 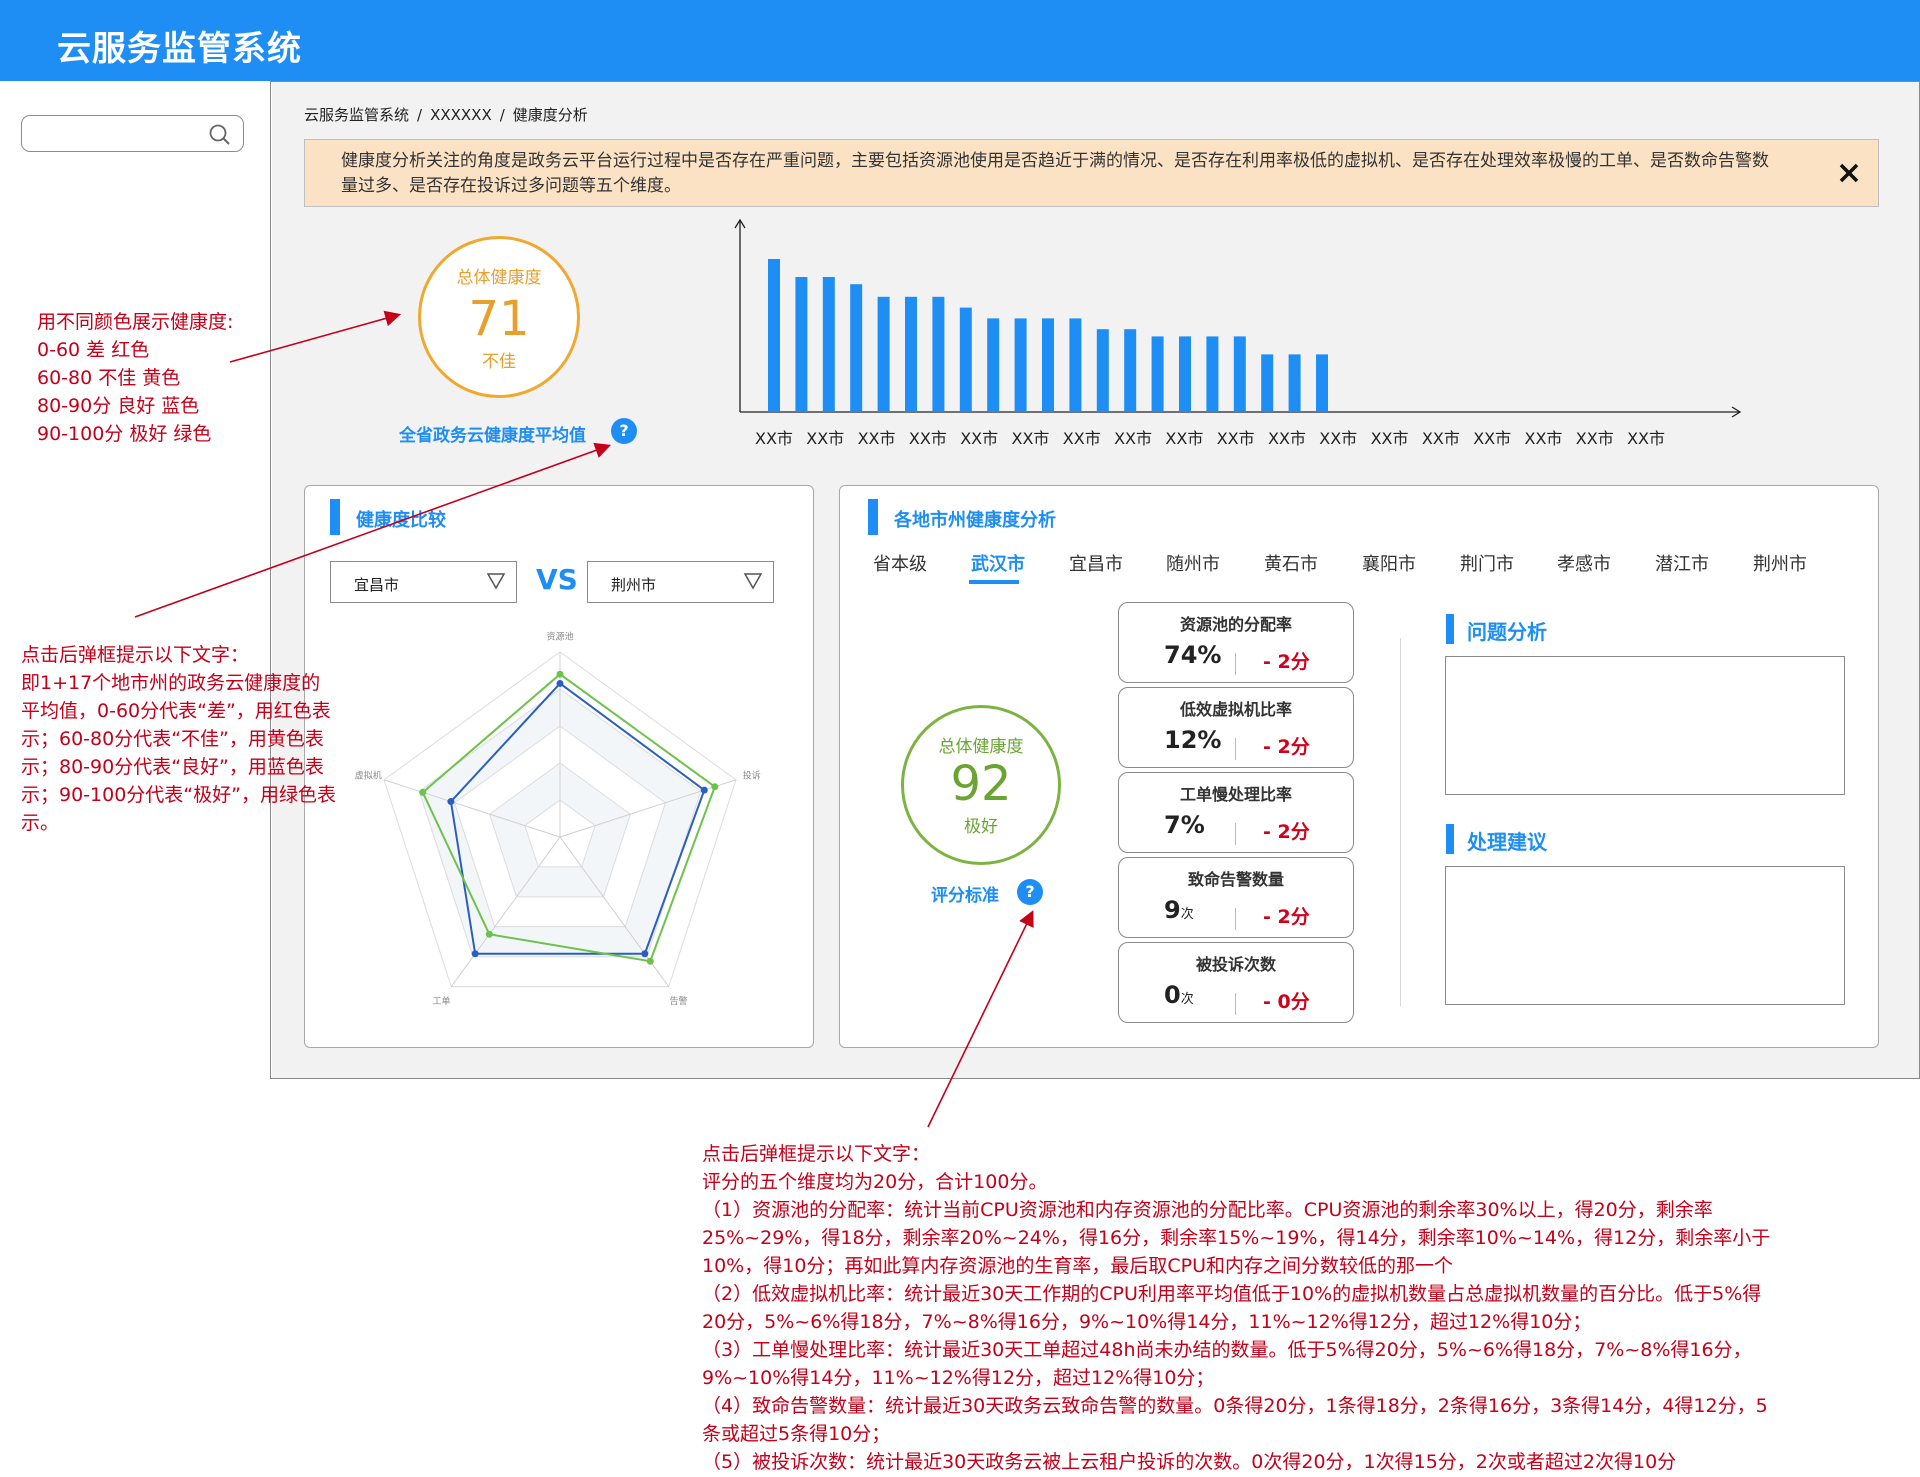 What do you see at coordinates (679, 1001) in the screenshot?
I see `radar-axis-label: 告警` at bounding box center [679, 1001].